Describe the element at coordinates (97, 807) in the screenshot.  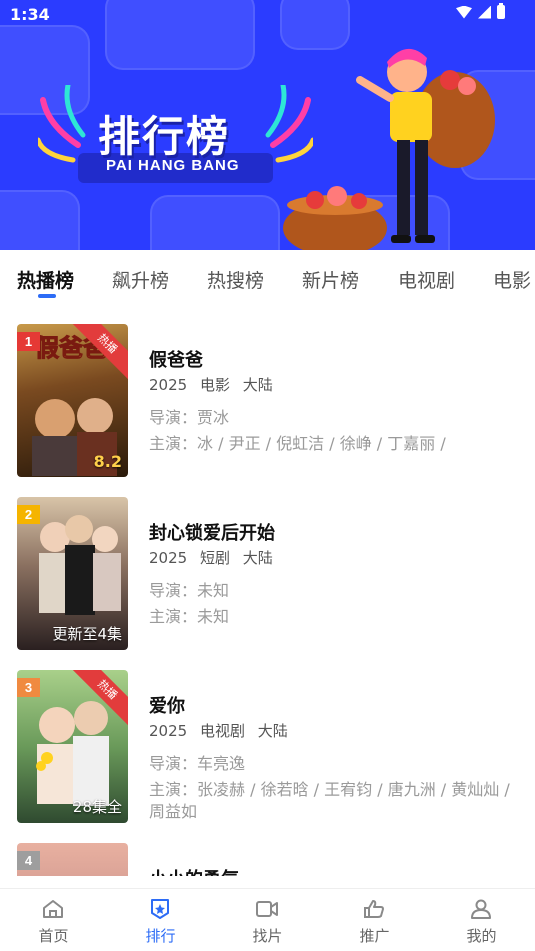
I see `poster-caption: 28集全` at that location.